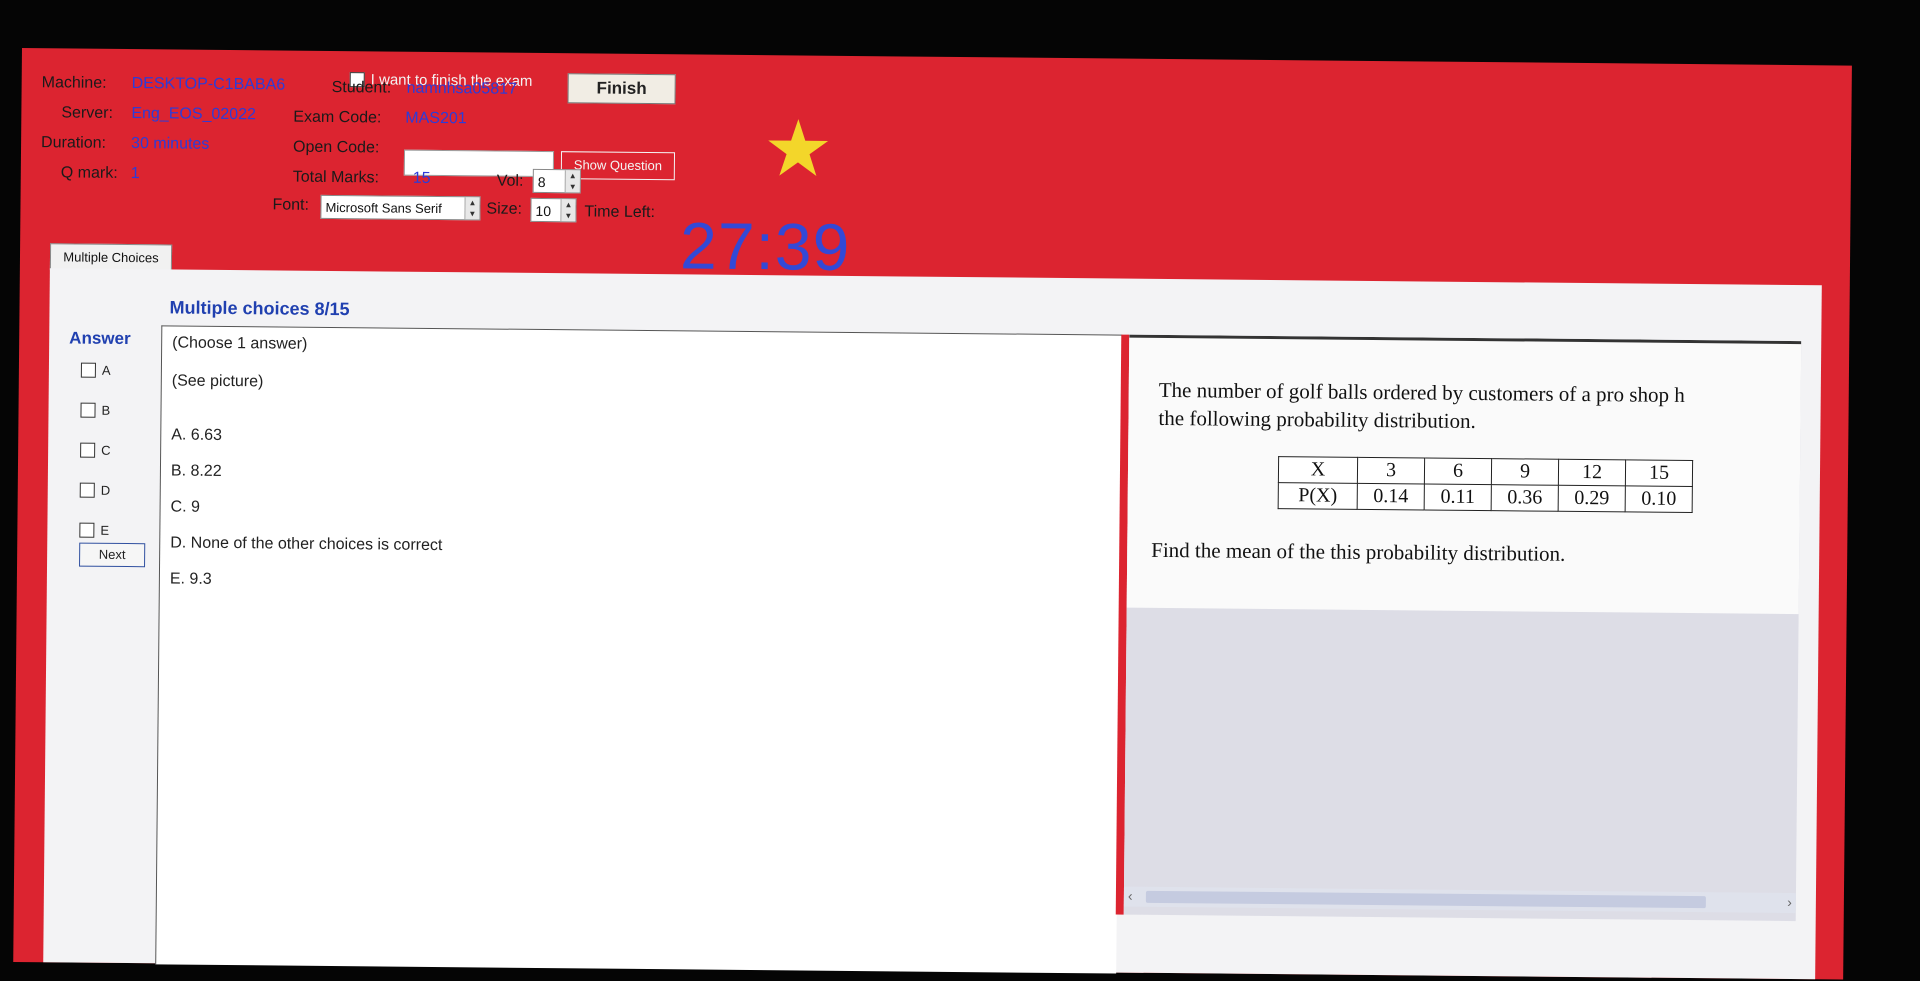 This screenshot has width=1920, height=981. Describe the element at coordinates (193, 114) in the screenshot. I see `server-value: Eng_EOS_02022` at that location.